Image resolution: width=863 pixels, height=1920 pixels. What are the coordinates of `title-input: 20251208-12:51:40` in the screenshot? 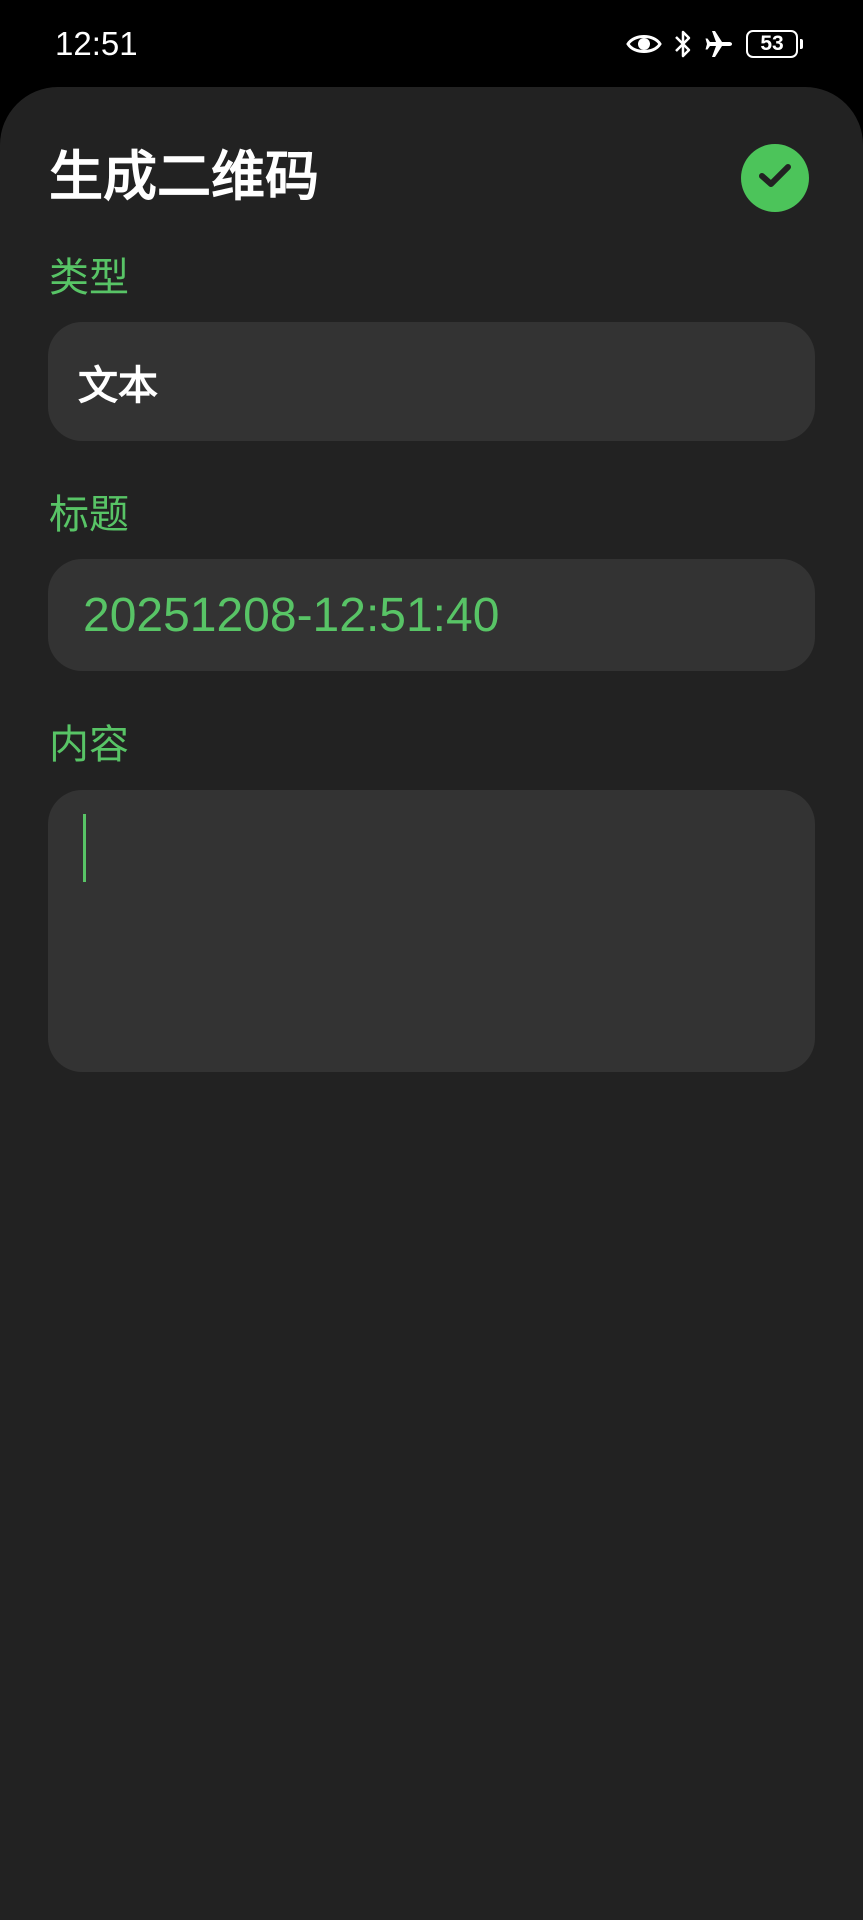 It's located at (431, 615).